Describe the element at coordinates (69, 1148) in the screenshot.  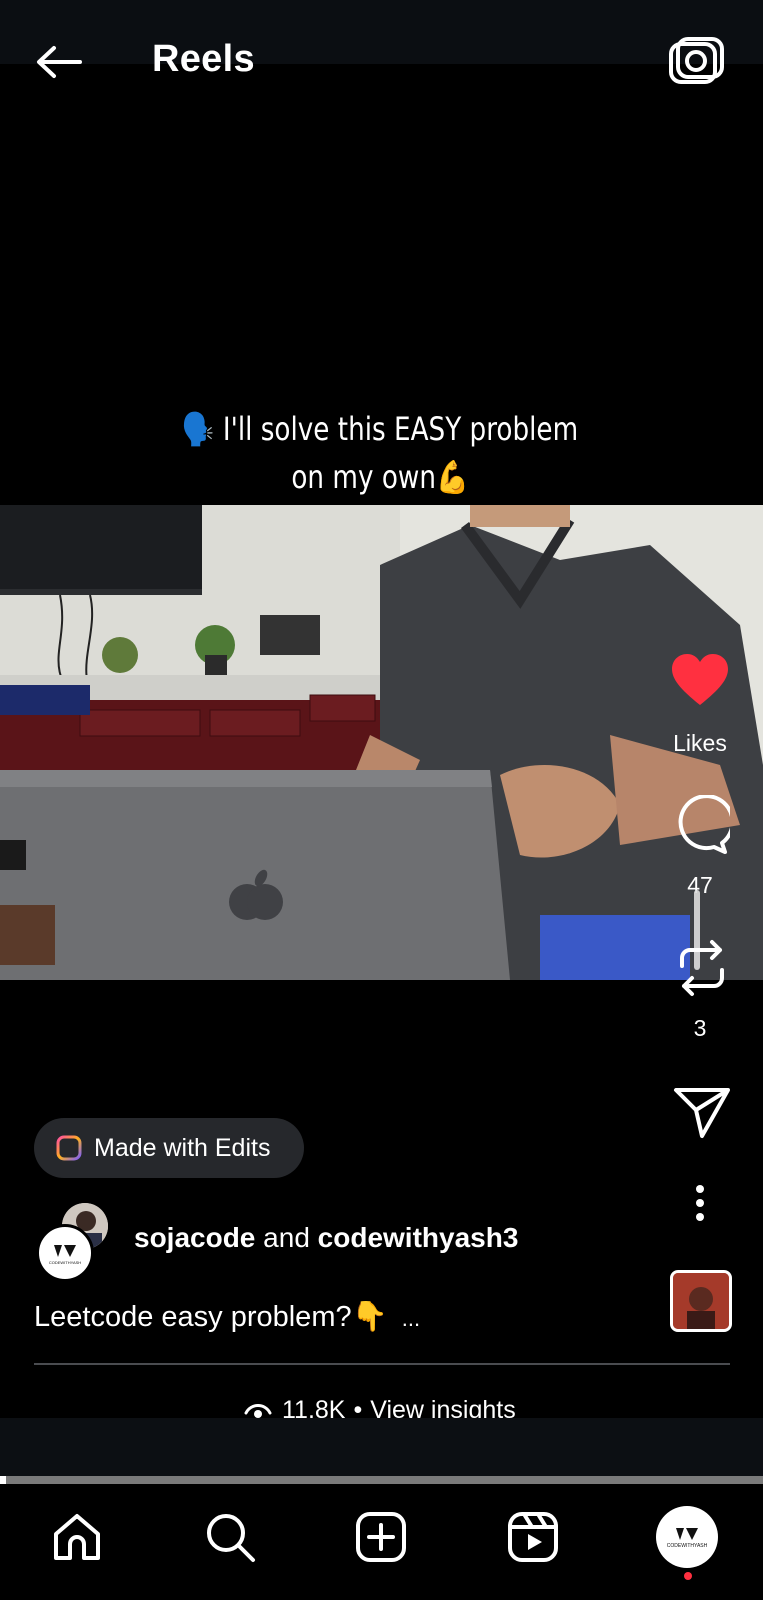
I see `edits-logo-icon` at that location.